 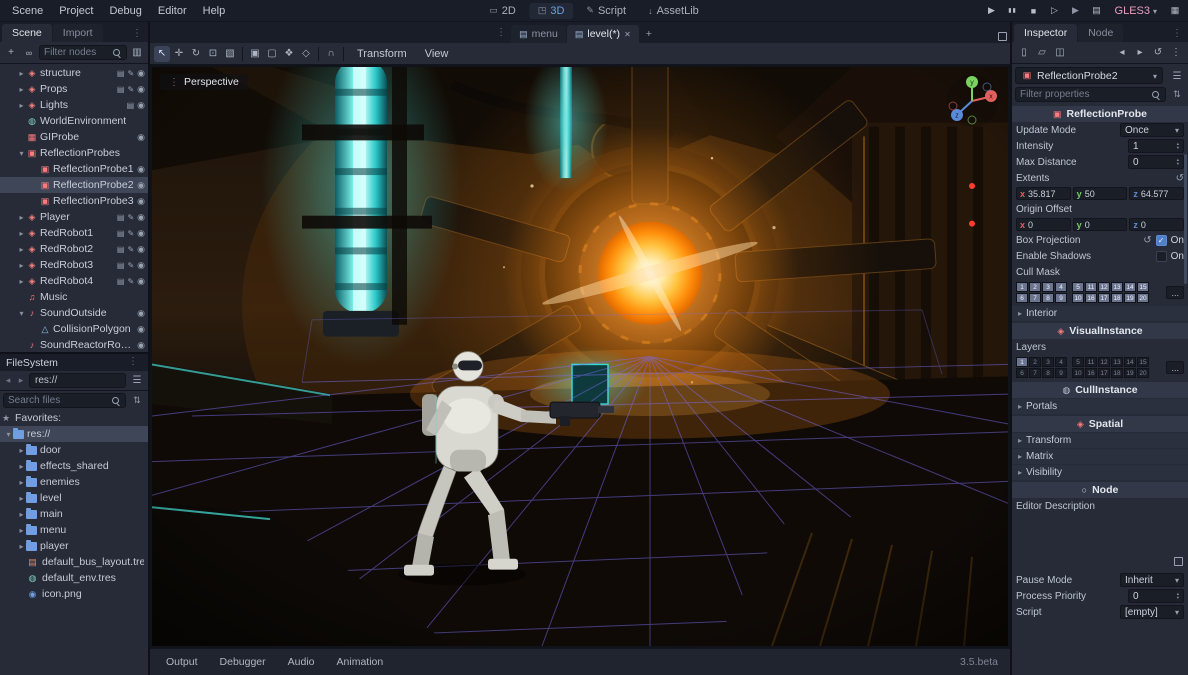 I want to click on filesystem-item: main, so click(x=74, y=514).